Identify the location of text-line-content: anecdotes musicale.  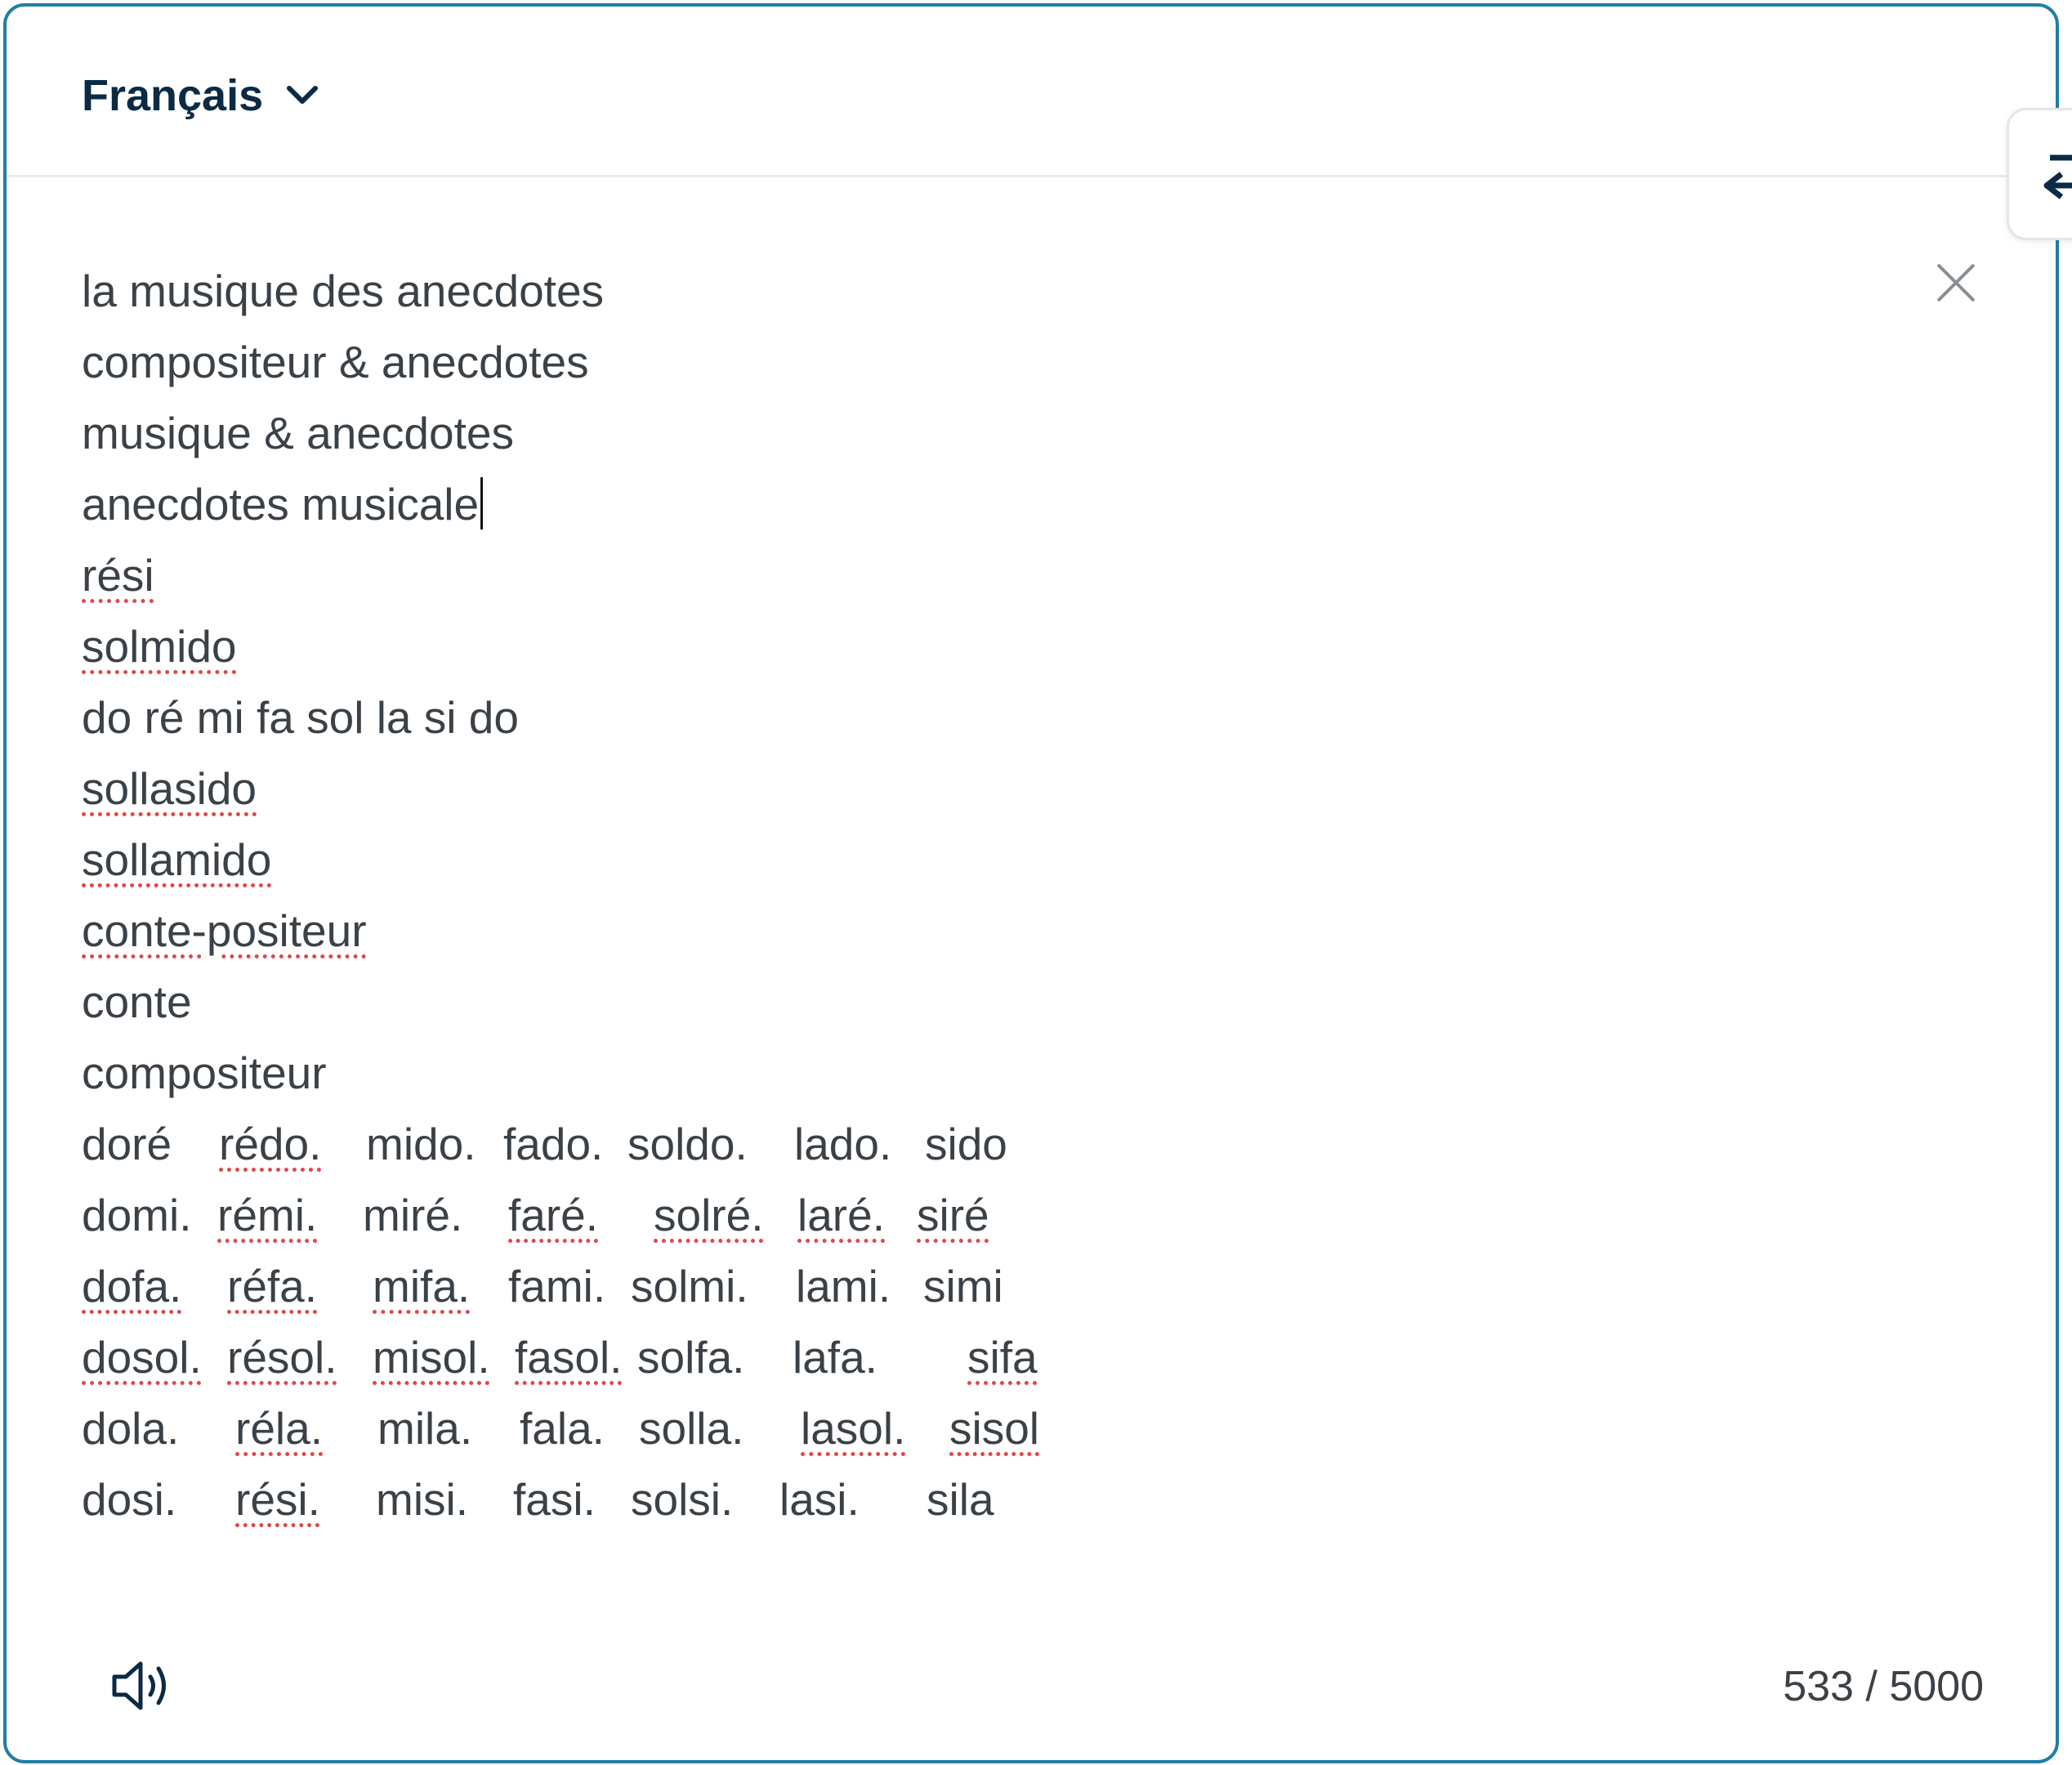
(281, 505).